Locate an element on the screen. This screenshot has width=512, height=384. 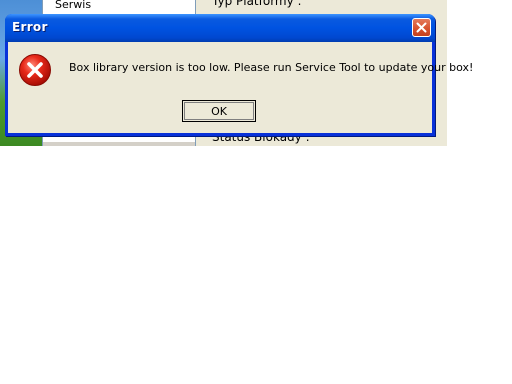
dialog-titlebar: Error is located at coordinates (220, 28).